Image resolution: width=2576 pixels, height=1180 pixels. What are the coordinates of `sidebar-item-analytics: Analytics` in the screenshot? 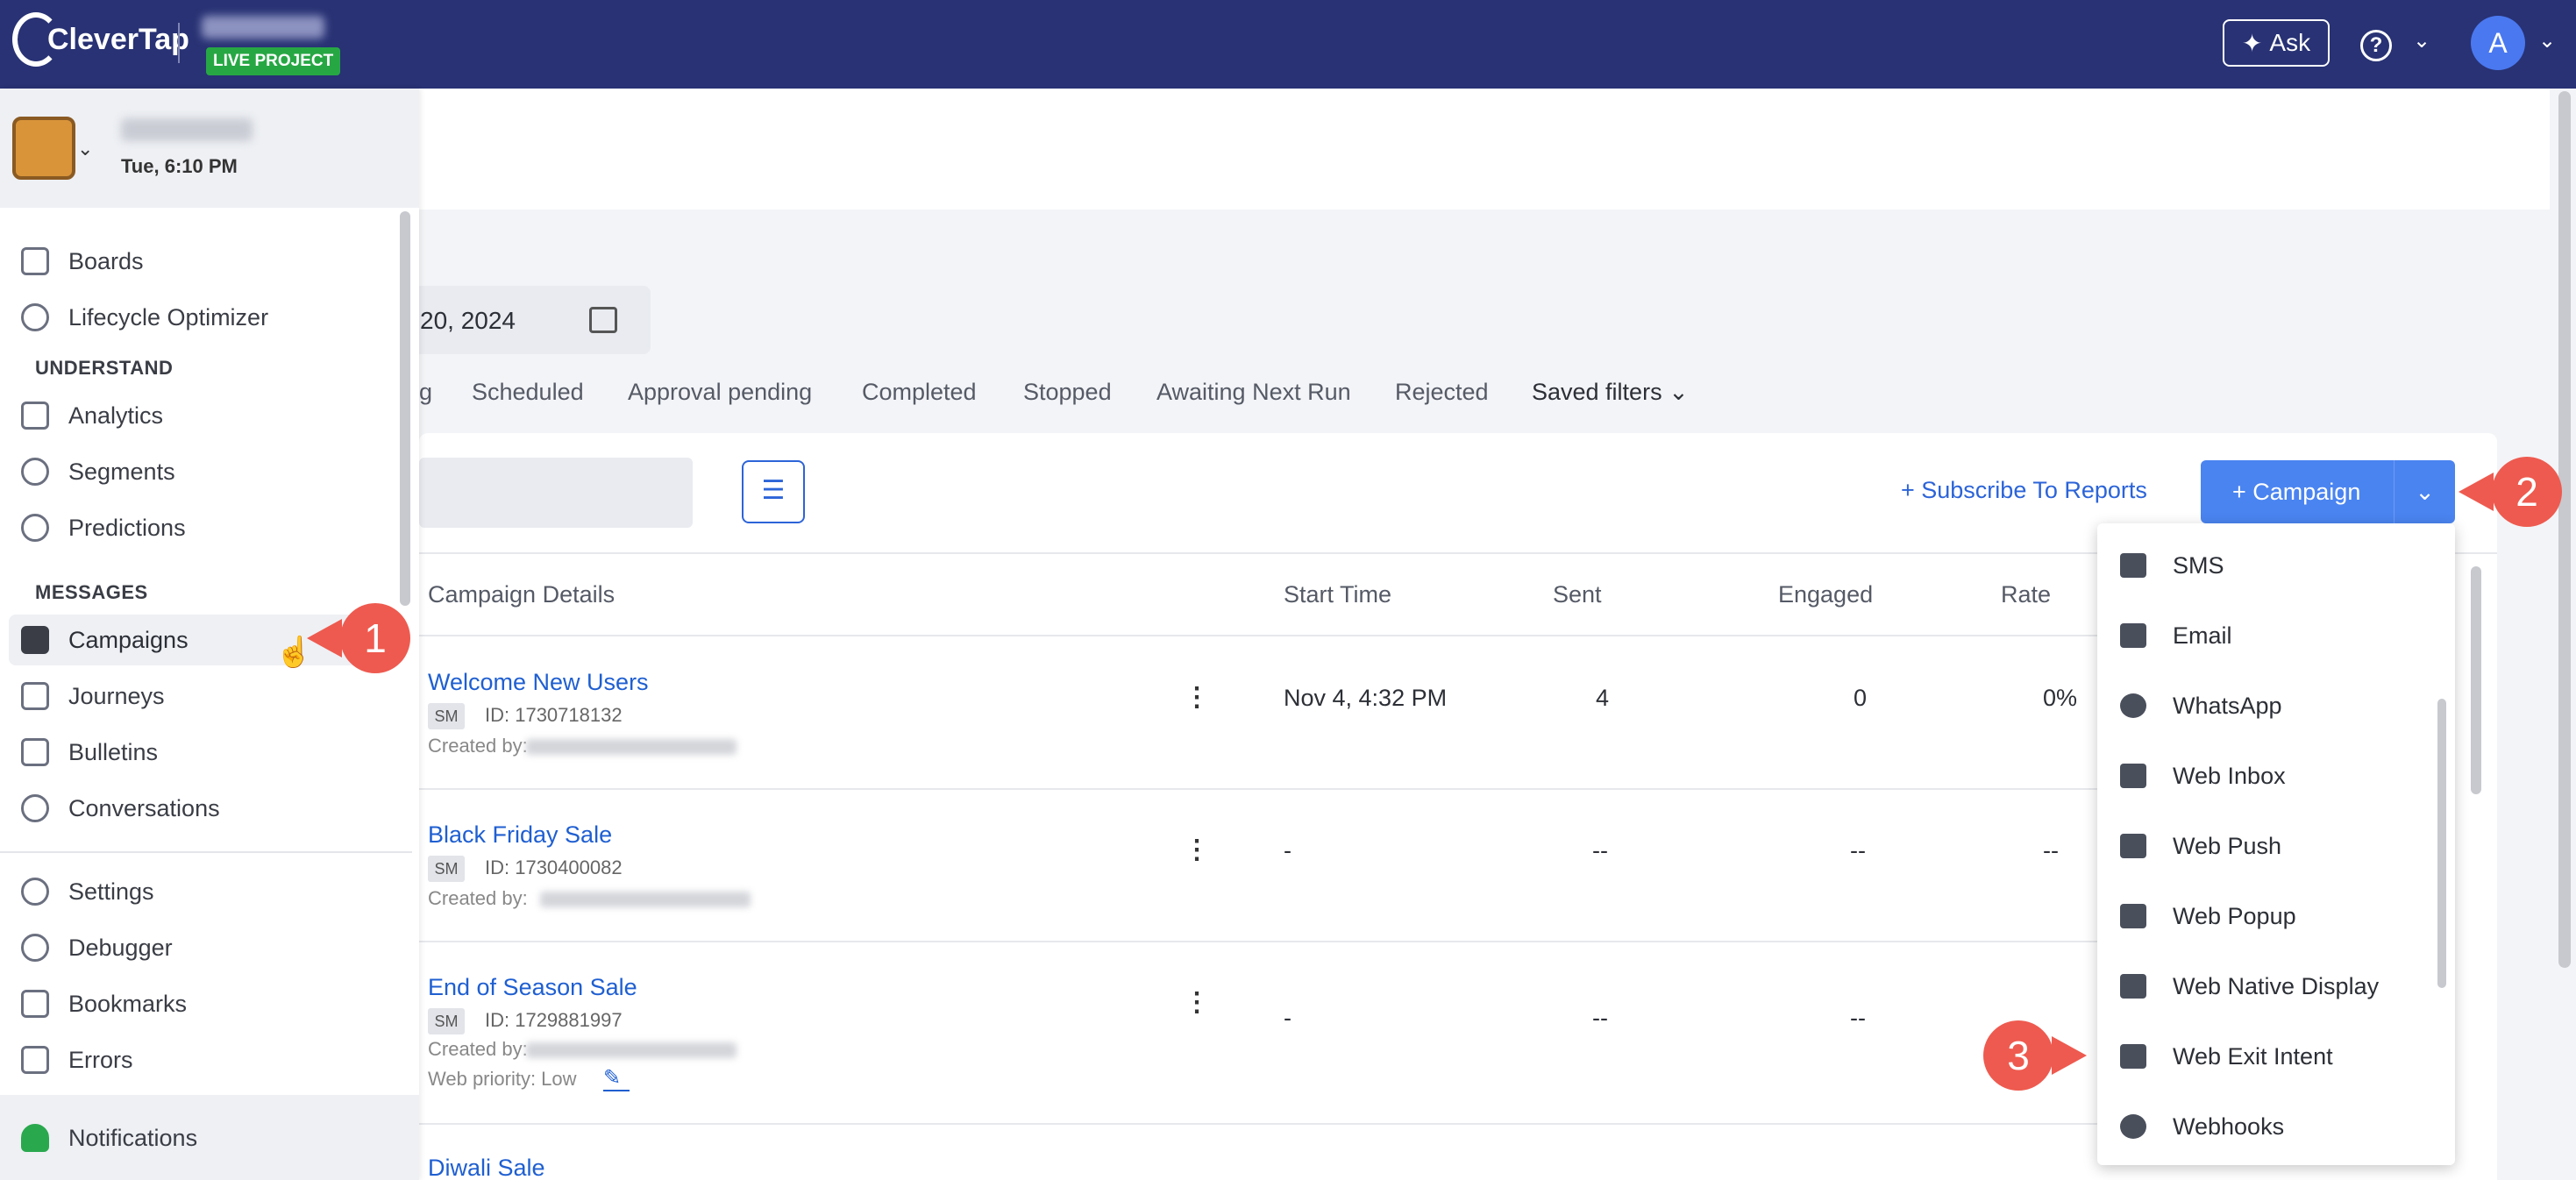 It's located at (92, 415).